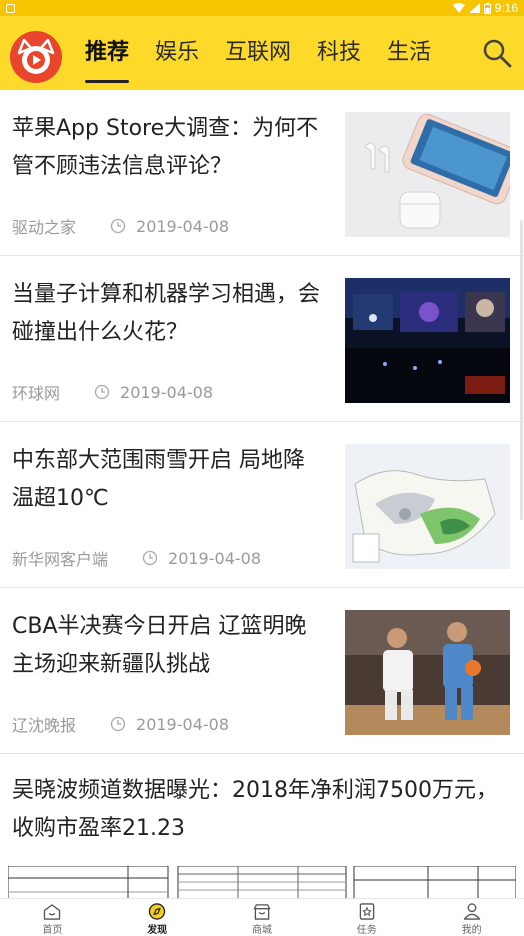 This screenshot has height=936, width=524. Describe the element at coordinates (52, 912) in the screenshot. I see `home-icon` at that location.